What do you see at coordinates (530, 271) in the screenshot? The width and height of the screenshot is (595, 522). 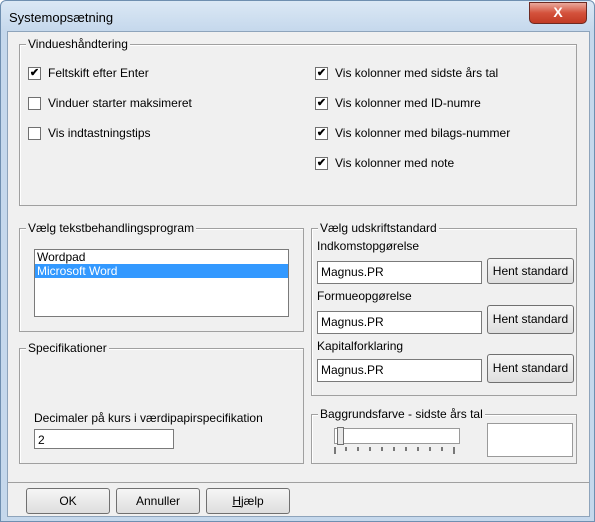 I see `income-statement-fetch-button: Hent standard` at bounding box center [530, 271].